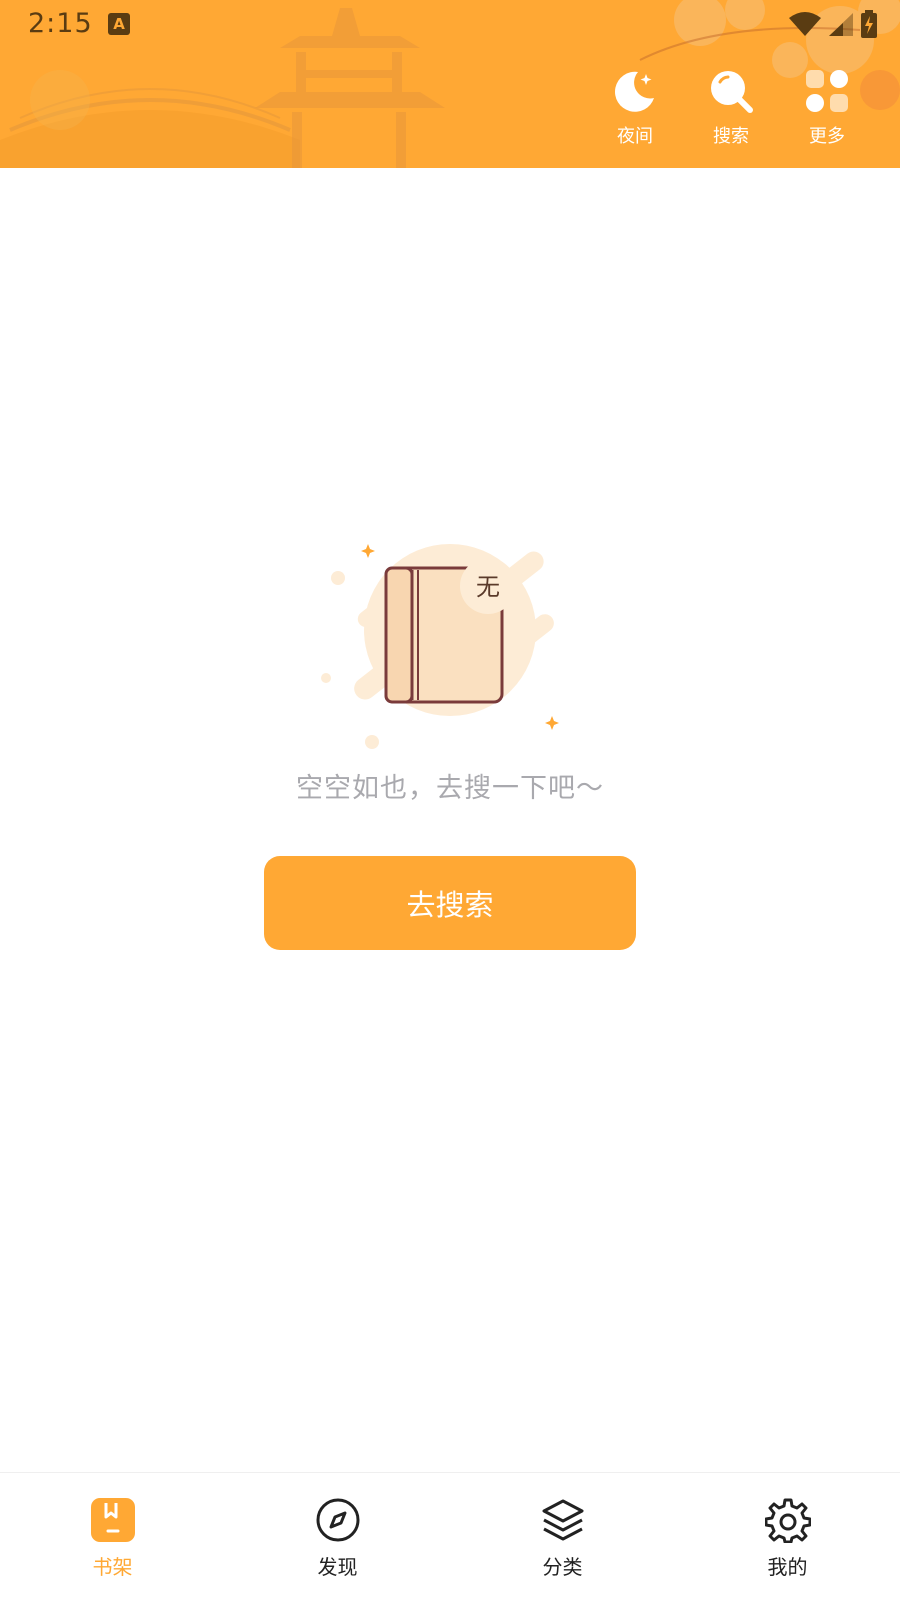 The width and height of the screenshot is (900, 1601). Describe the element at coordinates (112, 1567) in the screenshot. I see `nav-label-bookshelf: 书架` at that location.